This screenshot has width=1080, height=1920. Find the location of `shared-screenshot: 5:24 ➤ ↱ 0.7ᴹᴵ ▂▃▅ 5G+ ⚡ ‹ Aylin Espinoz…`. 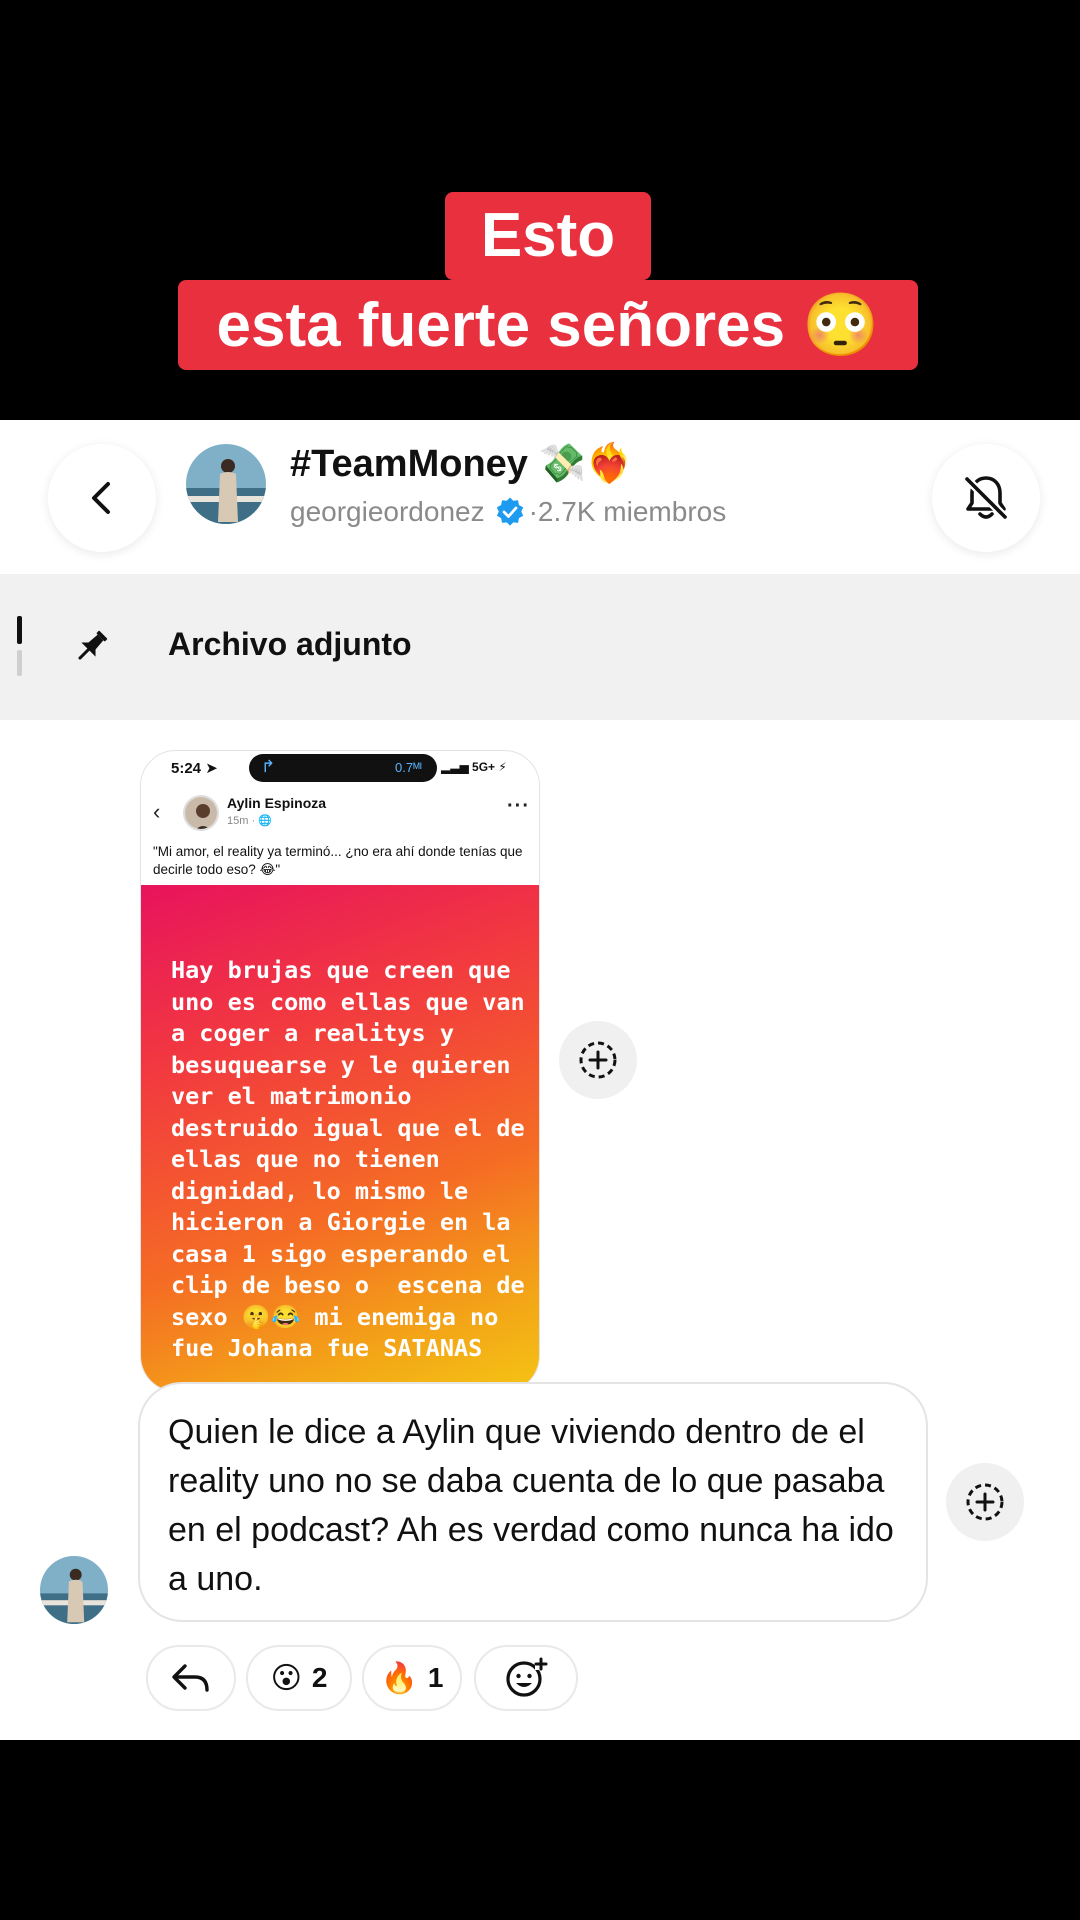

shared-screenshot: 5:24 ➤ ↱ 0.7ᴹᴵ ▂▃▅ 5G+ ⚡ ‹ Aylin Espinoz… is located at coordinates (340, 1071).